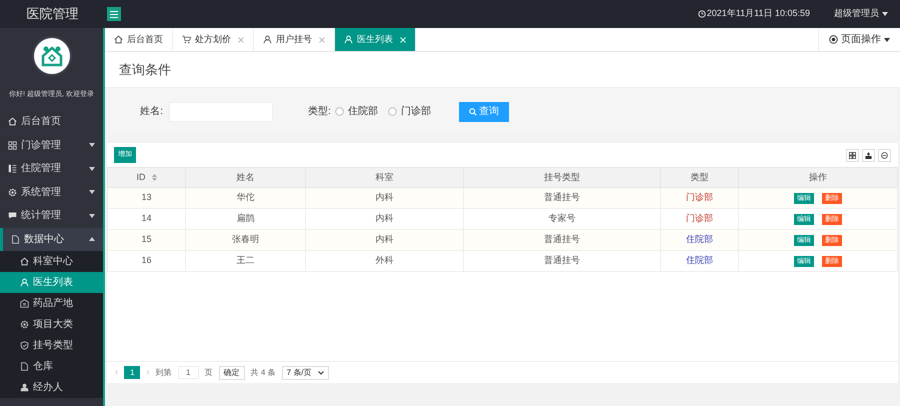  I want to click on column-header: 操作, so click(818, 178).